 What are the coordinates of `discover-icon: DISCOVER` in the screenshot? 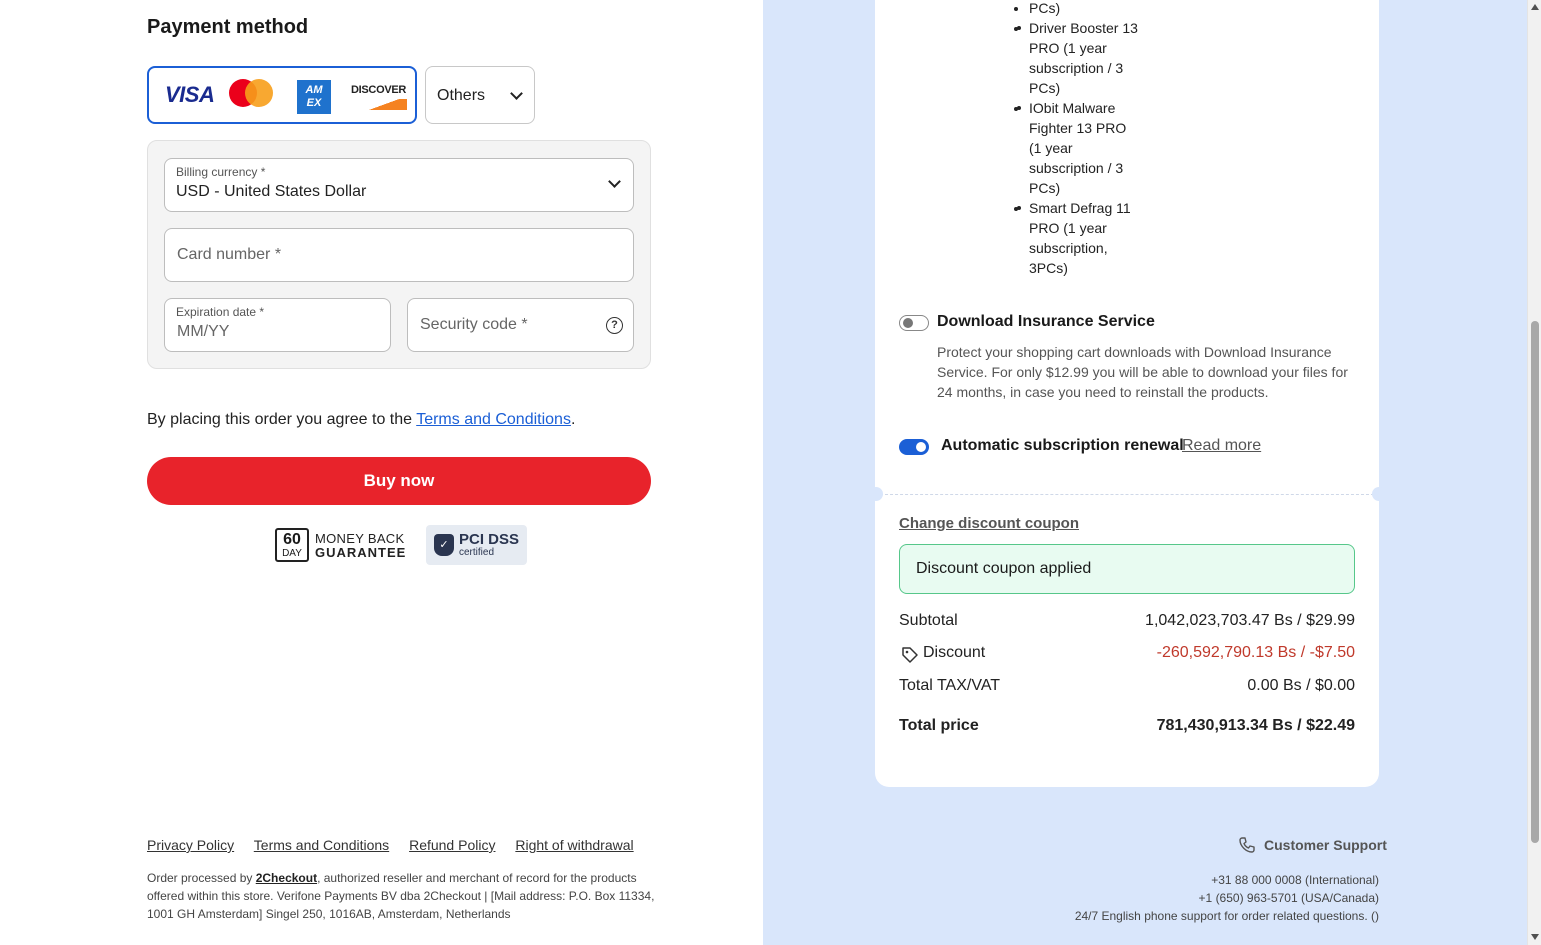 It's located at (380, 97).